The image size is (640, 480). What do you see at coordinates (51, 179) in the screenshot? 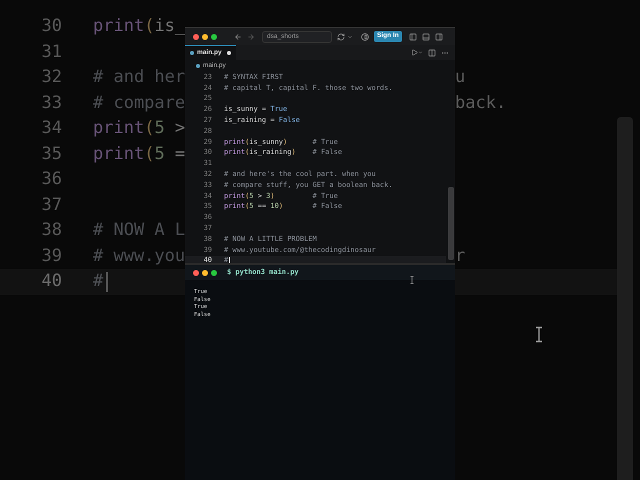
I see `line-number: 36` at bounding box center [51, 179].